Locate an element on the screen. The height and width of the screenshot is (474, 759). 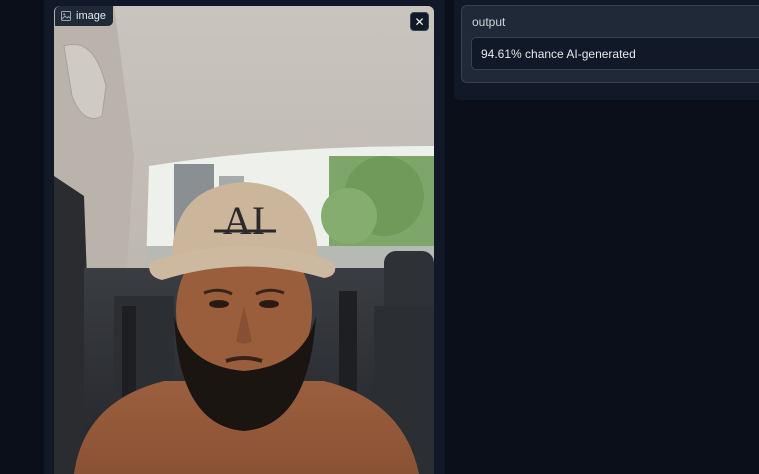
close-icon: ✕ is located at coordinates (419, 21).